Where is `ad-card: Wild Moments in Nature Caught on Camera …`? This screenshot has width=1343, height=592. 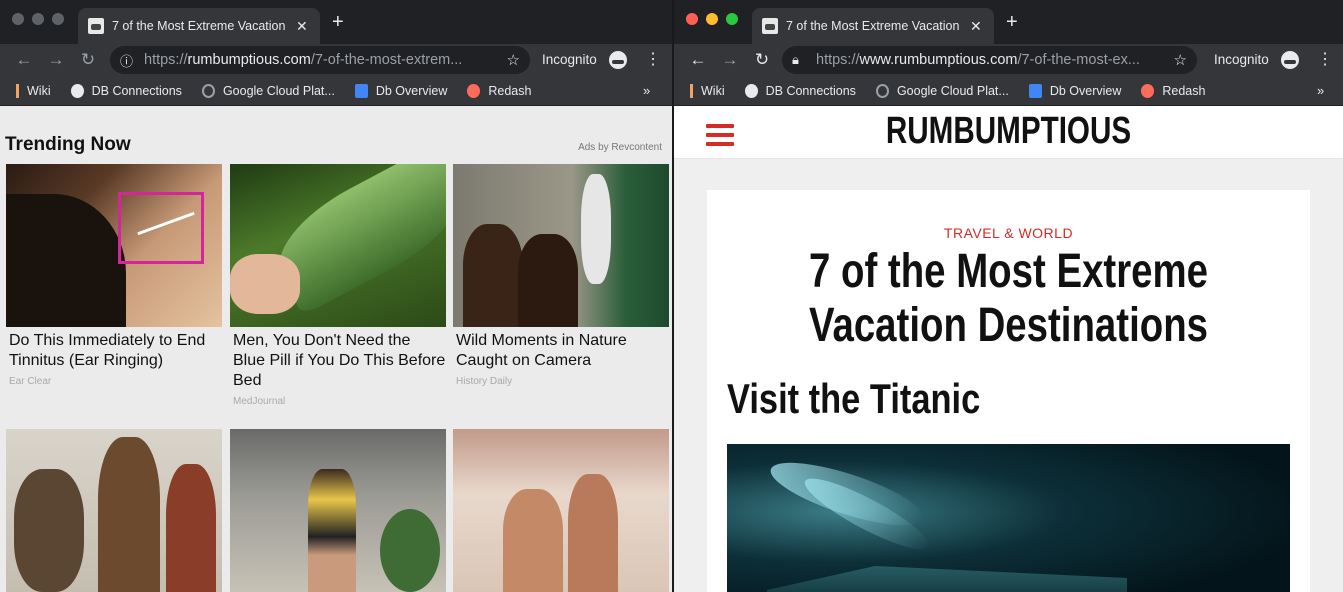 ad-card: Wild Moments in Nature Caught on Camera … is located at coordinates (561, 275).